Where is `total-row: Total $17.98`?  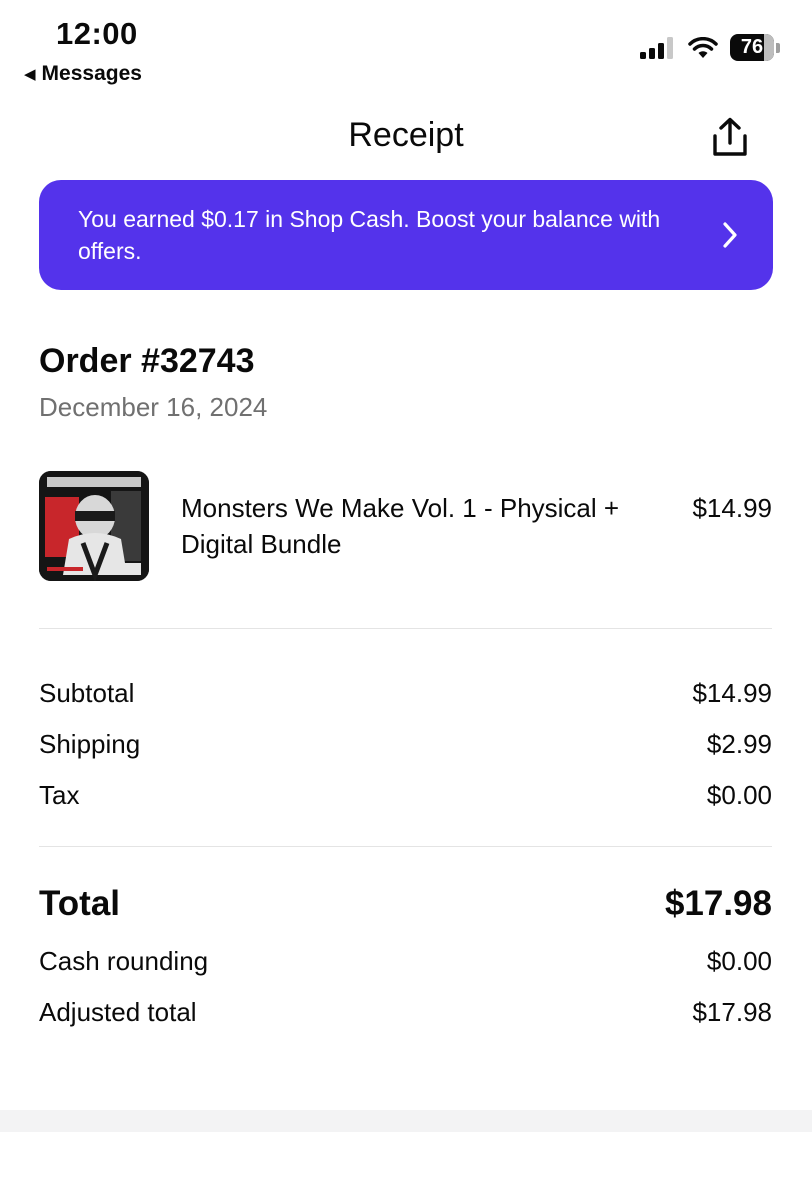
total-row: Total $17.98 is located at coordinates (405, 904).